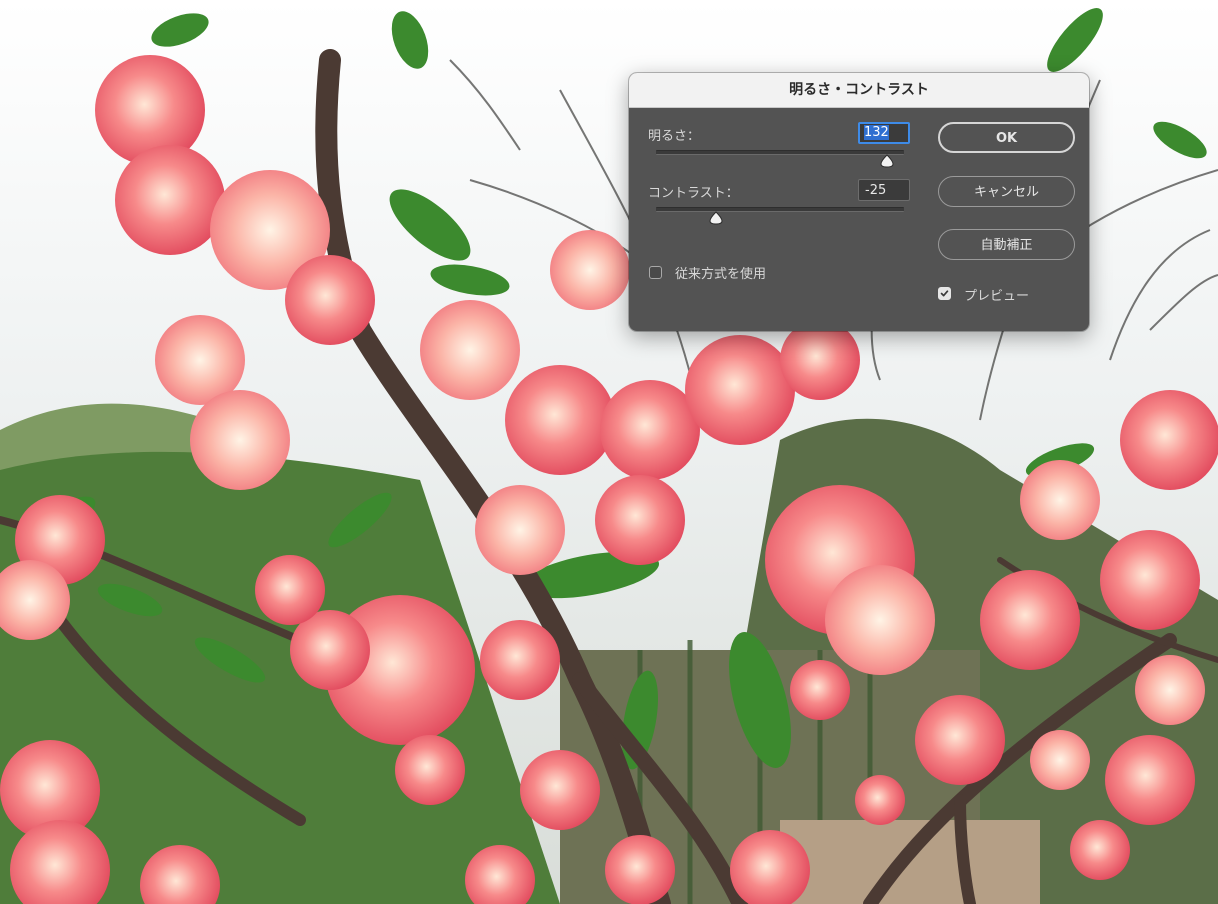 This screenshot has width=1218, height=904. Describe the element at coordinates (674, 136) in the screenshot. I see `brightness-label: 明るさ：` at that location.